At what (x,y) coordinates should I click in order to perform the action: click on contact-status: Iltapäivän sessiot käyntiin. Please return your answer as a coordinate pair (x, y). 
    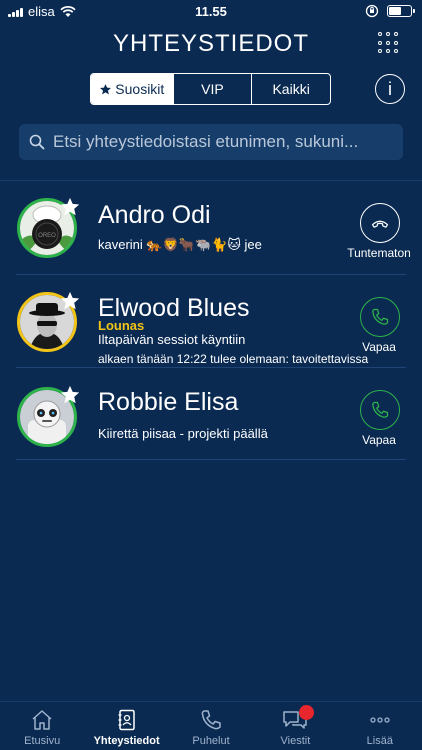
    Looking at the image, I should click on (172, 339).